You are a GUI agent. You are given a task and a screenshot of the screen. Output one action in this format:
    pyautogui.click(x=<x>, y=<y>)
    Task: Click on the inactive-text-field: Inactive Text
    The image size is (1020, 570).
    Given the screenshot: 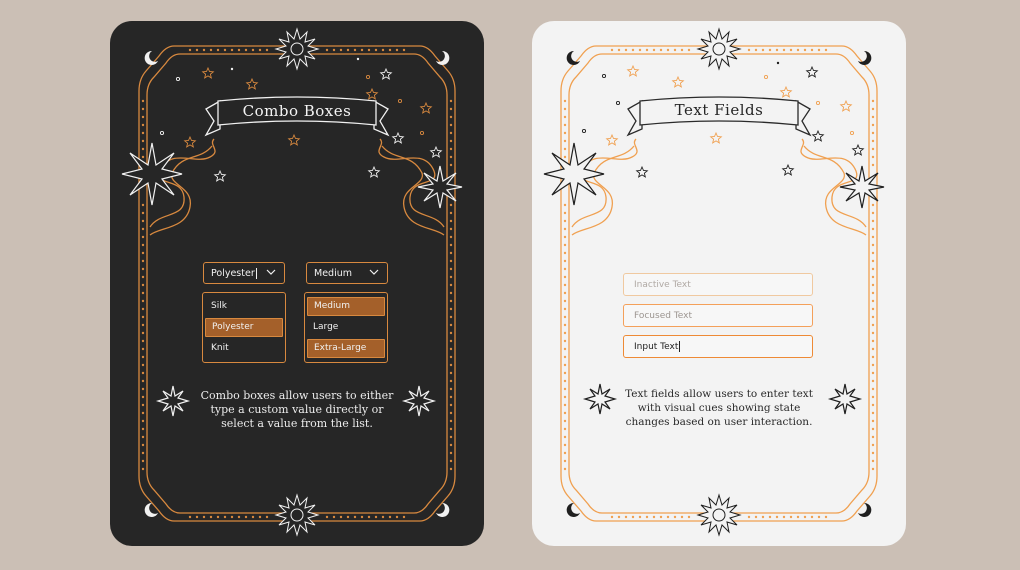 What is the action you would take?
    pyautogui.click(x=718, y=284)
    